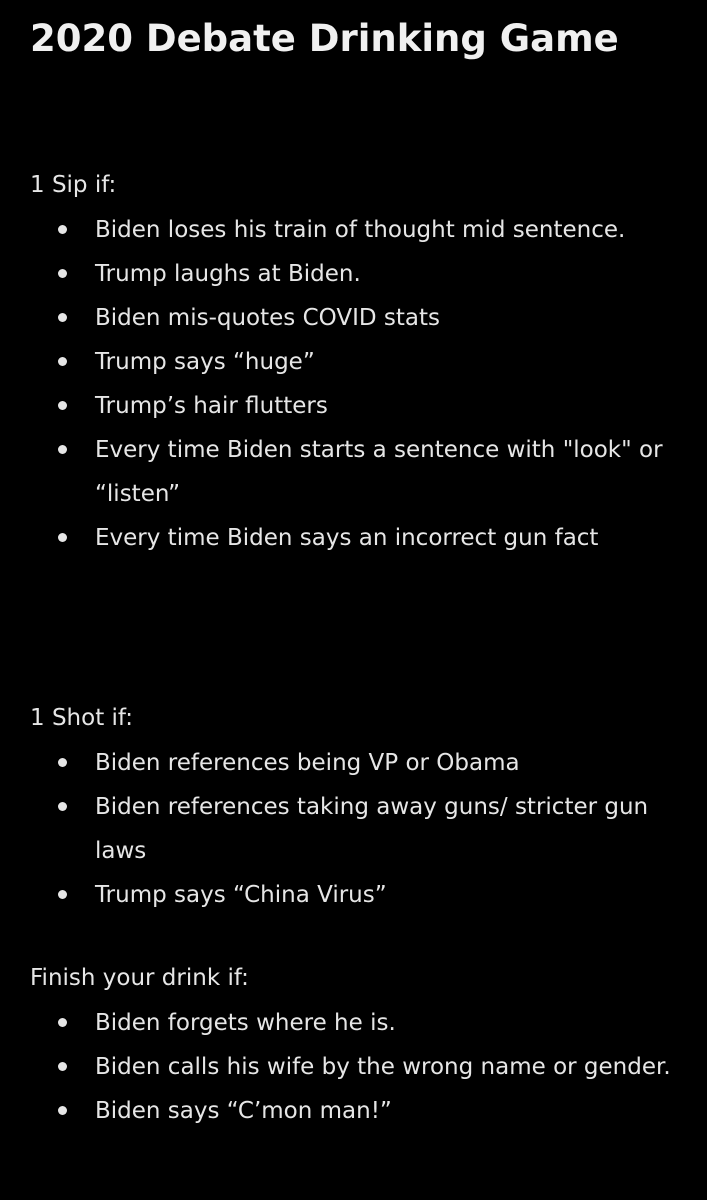 Image resolution: width=707 pixels, height=1200 pixels. What do you see at coordinates (360, 406) in the screenshot?
I see `list-item: Trump’s hair flutters` at bounding box center [360, 406].